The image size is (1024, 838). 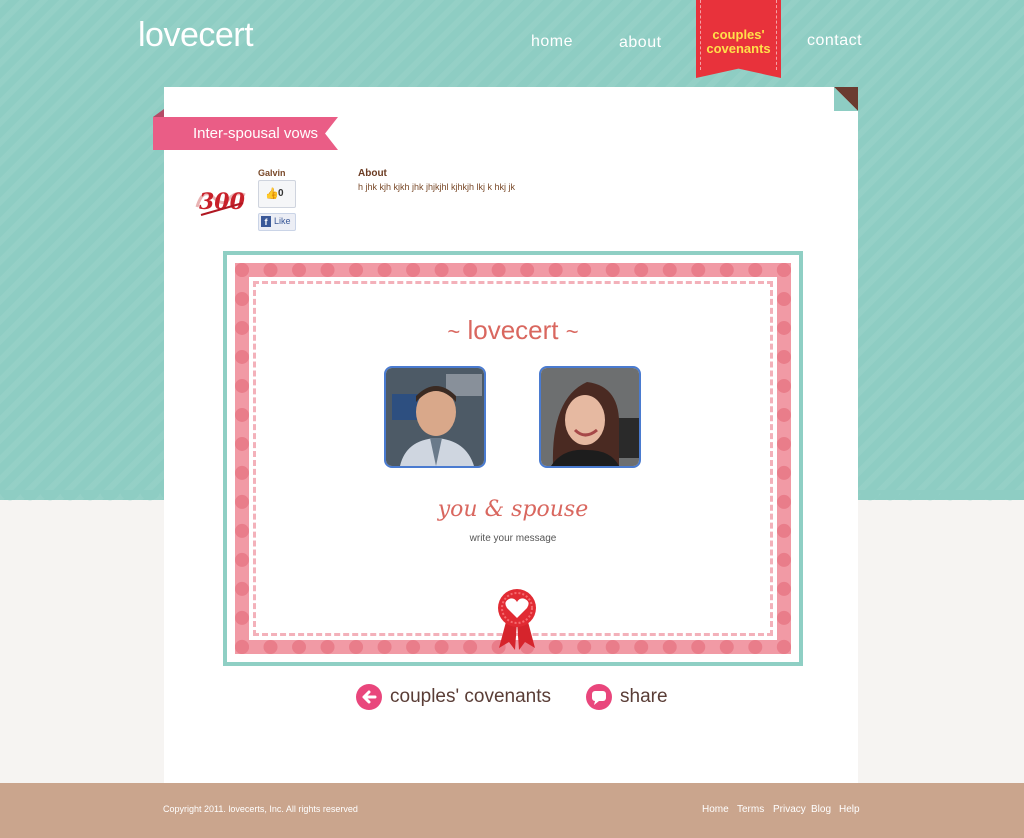 I want to click on about-heading: About, so click(x=372, y=173).